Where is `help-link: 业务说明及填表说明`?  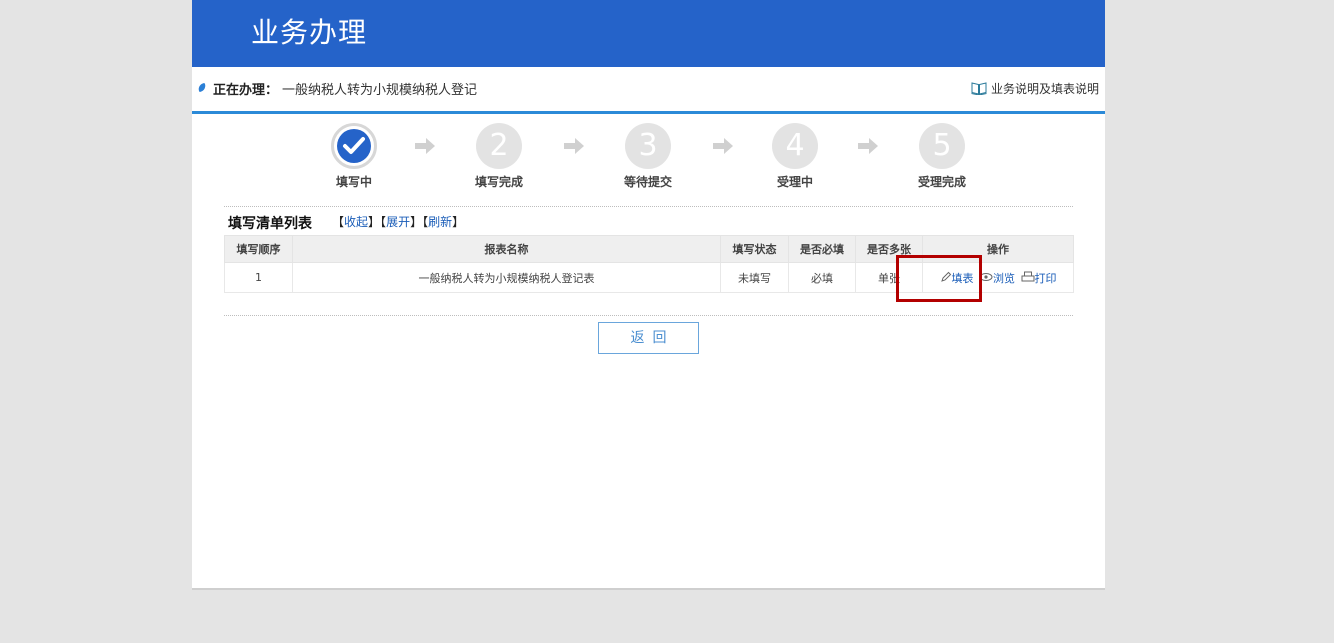 help-link: 业务说明及填表说明 is located at coordinates (1035, 88).